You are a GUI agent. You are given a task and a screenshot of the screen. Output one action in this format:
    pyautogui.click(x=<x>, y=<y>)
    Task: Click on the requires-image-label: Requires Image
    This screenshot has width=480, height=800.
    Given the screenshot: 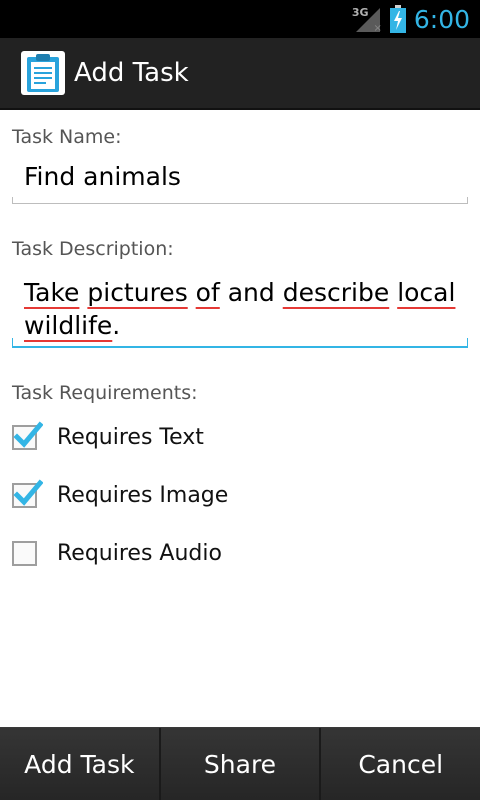 What is the action you would take?
    pyautogui.click(x=143, y=495)
    